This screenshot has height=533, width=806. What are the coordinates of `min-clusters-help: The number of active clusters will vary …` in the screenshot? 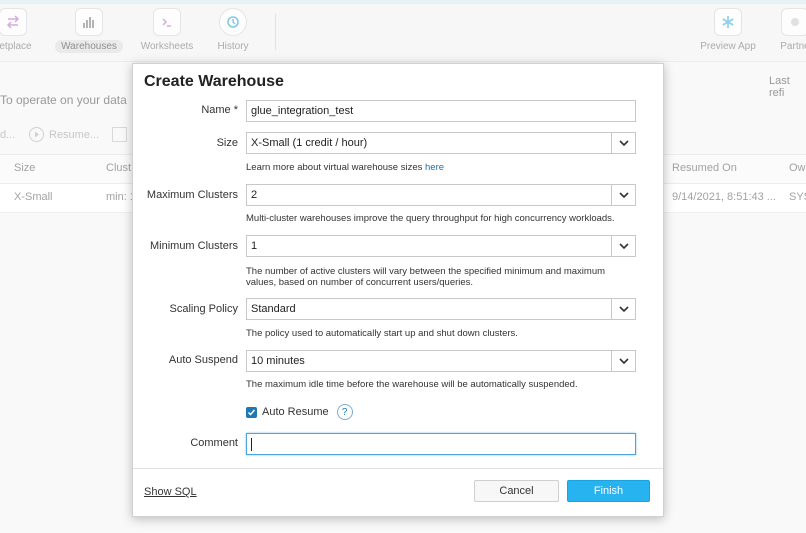 It's located at (446, 277).